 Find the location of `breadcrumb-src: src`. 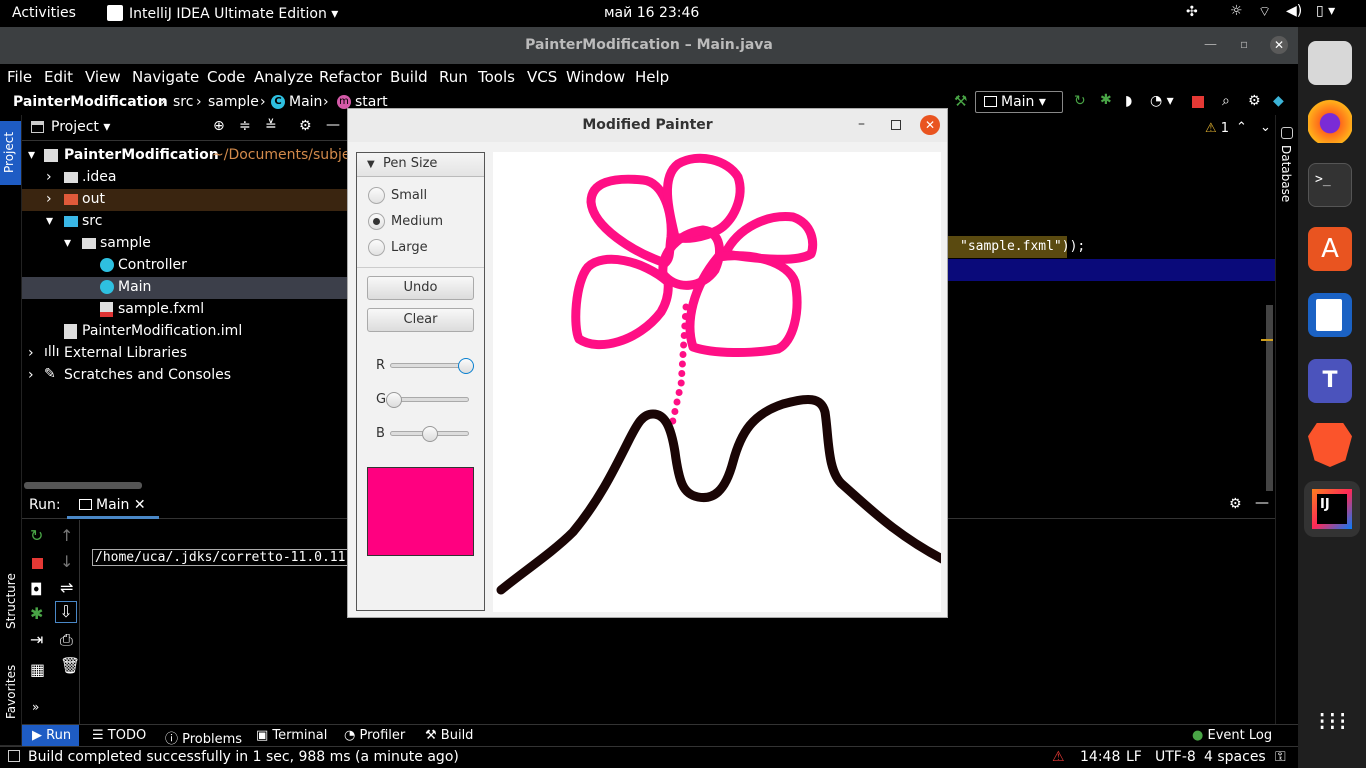

breadcrumb-src: src is located at coordinates (183, 102).